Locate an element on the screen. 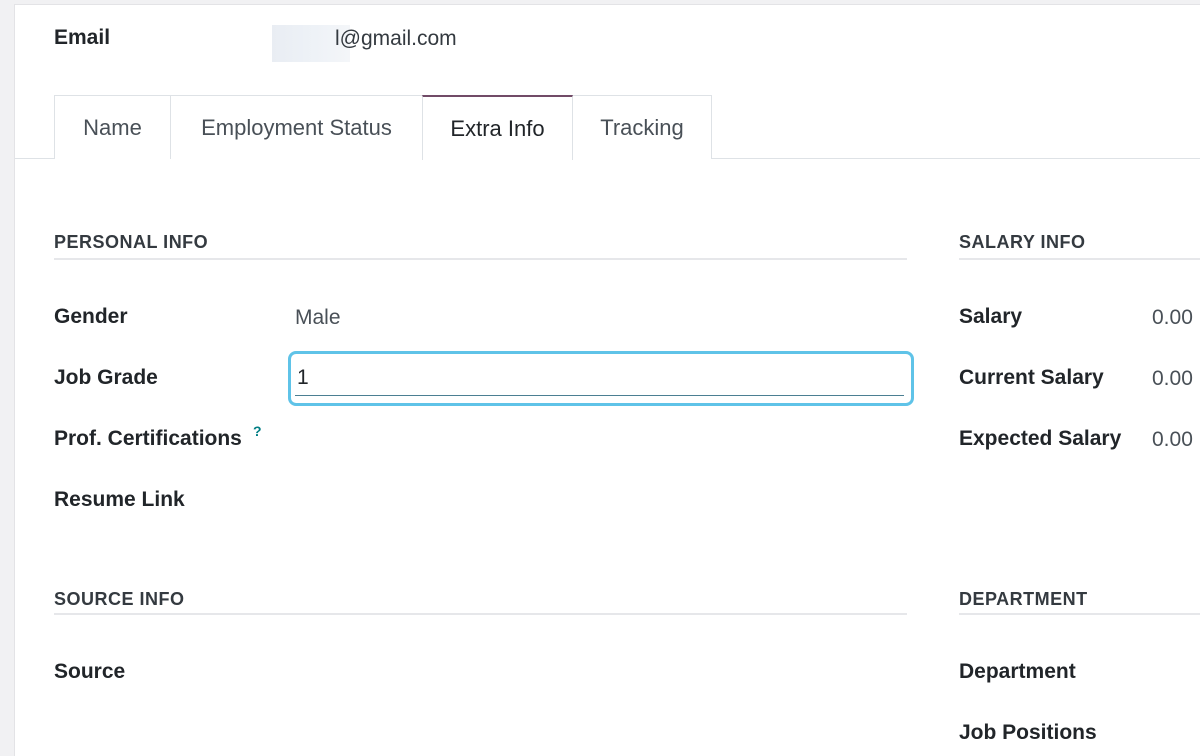 This screenshot has height=756, width=1200. personal-info-heading: PERSONAL INFO is located at coordinates (131, 242).